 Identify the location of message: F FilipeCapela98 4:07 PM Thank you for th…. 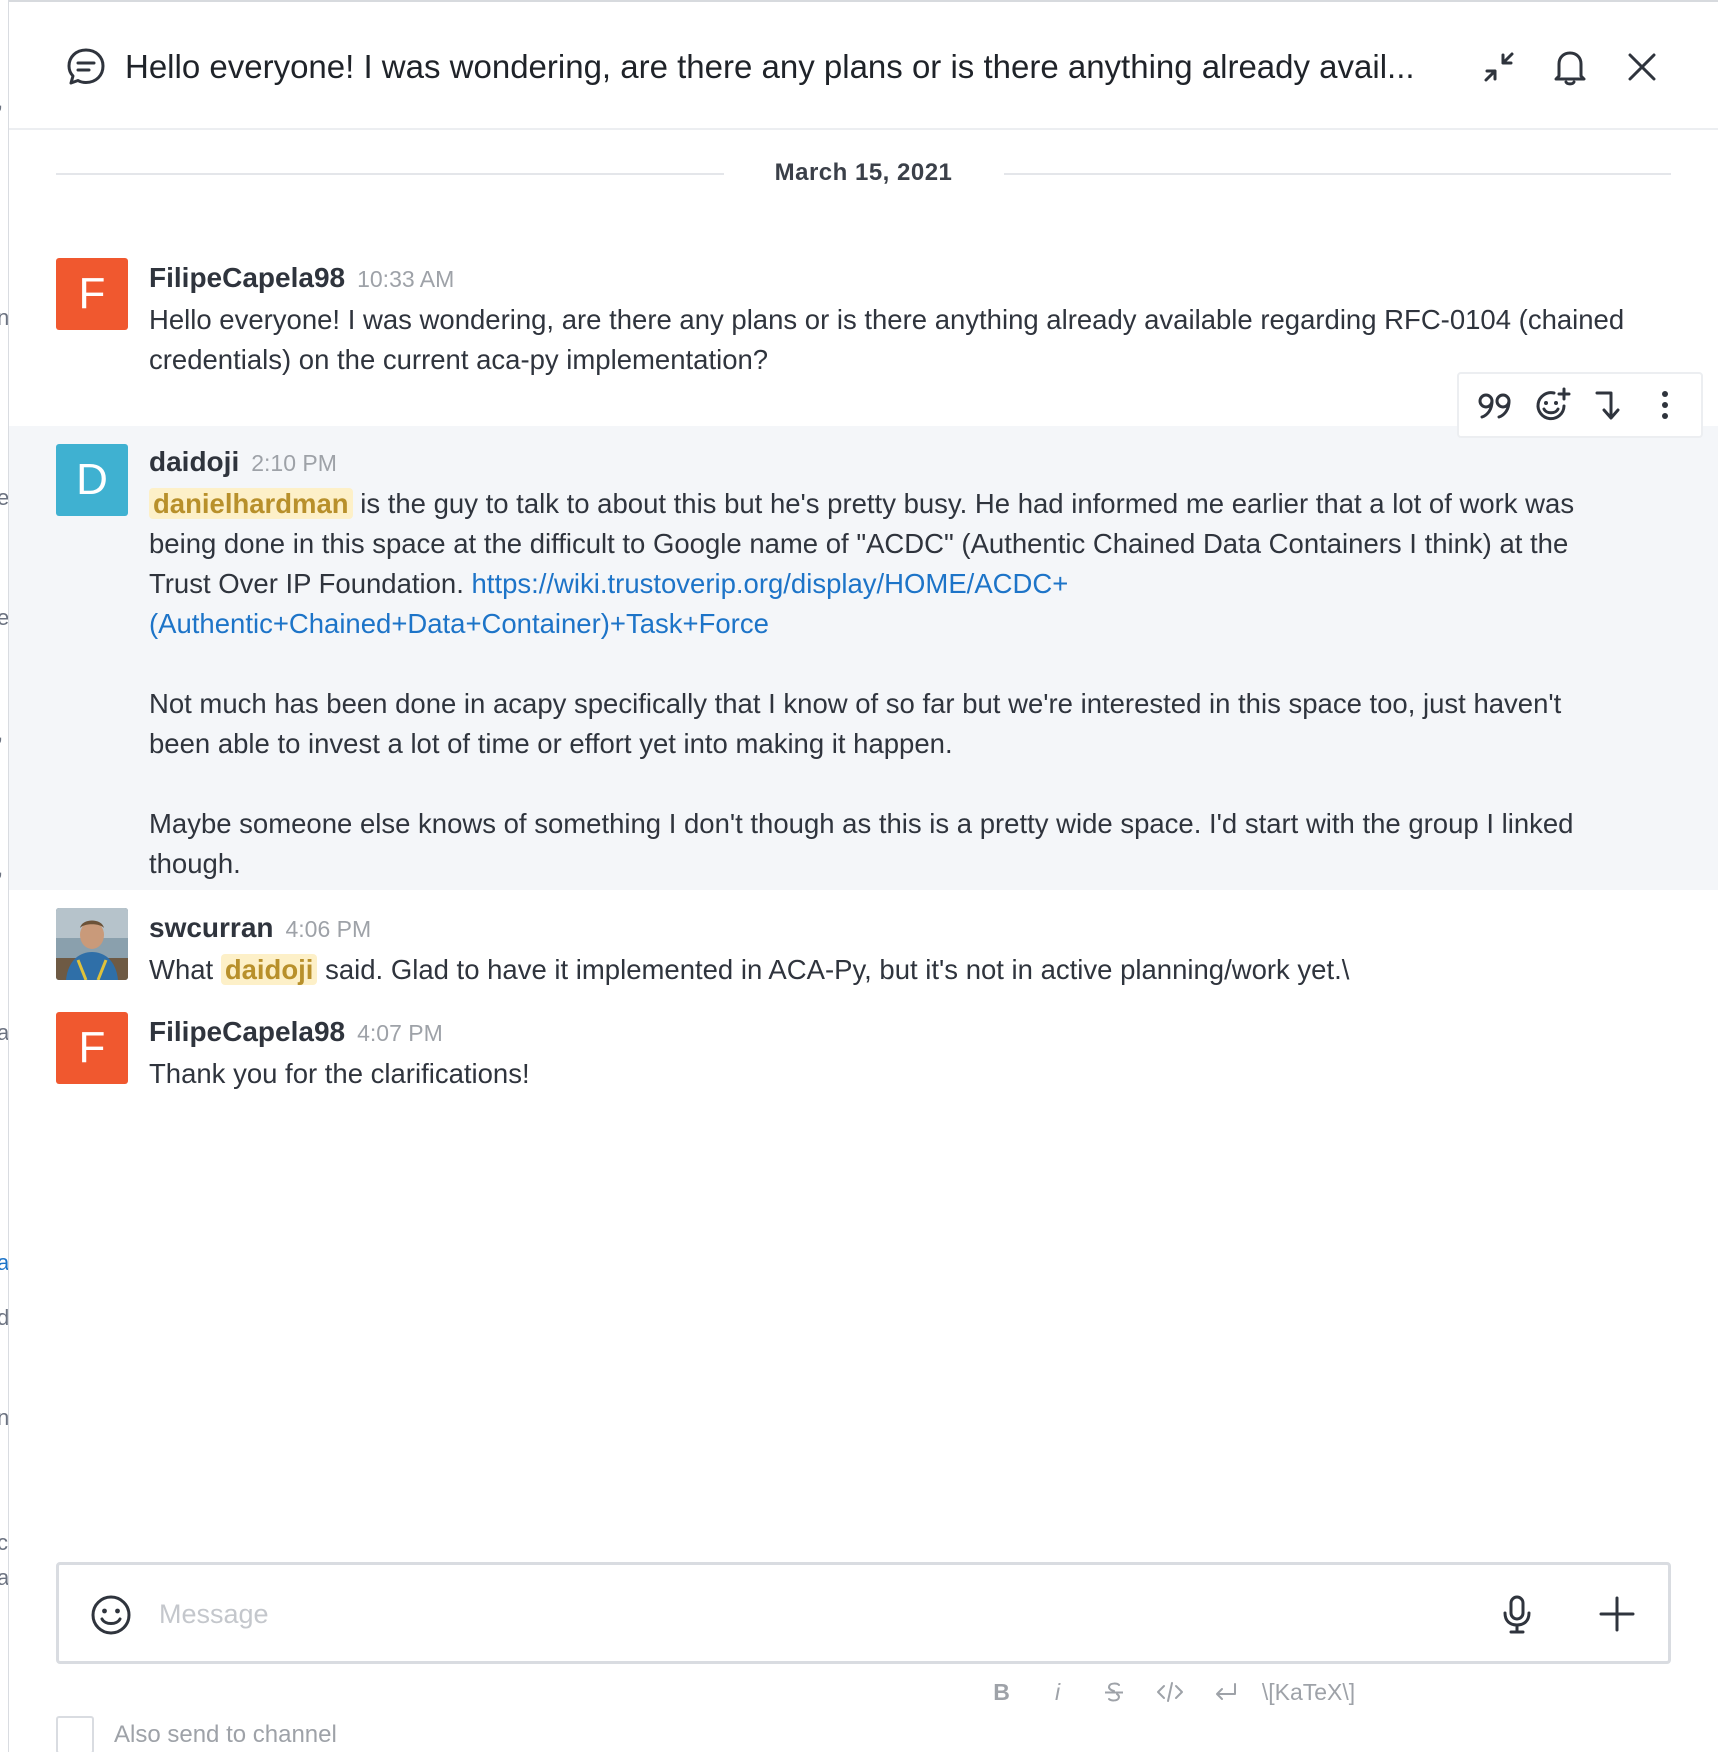
(863, 1054).